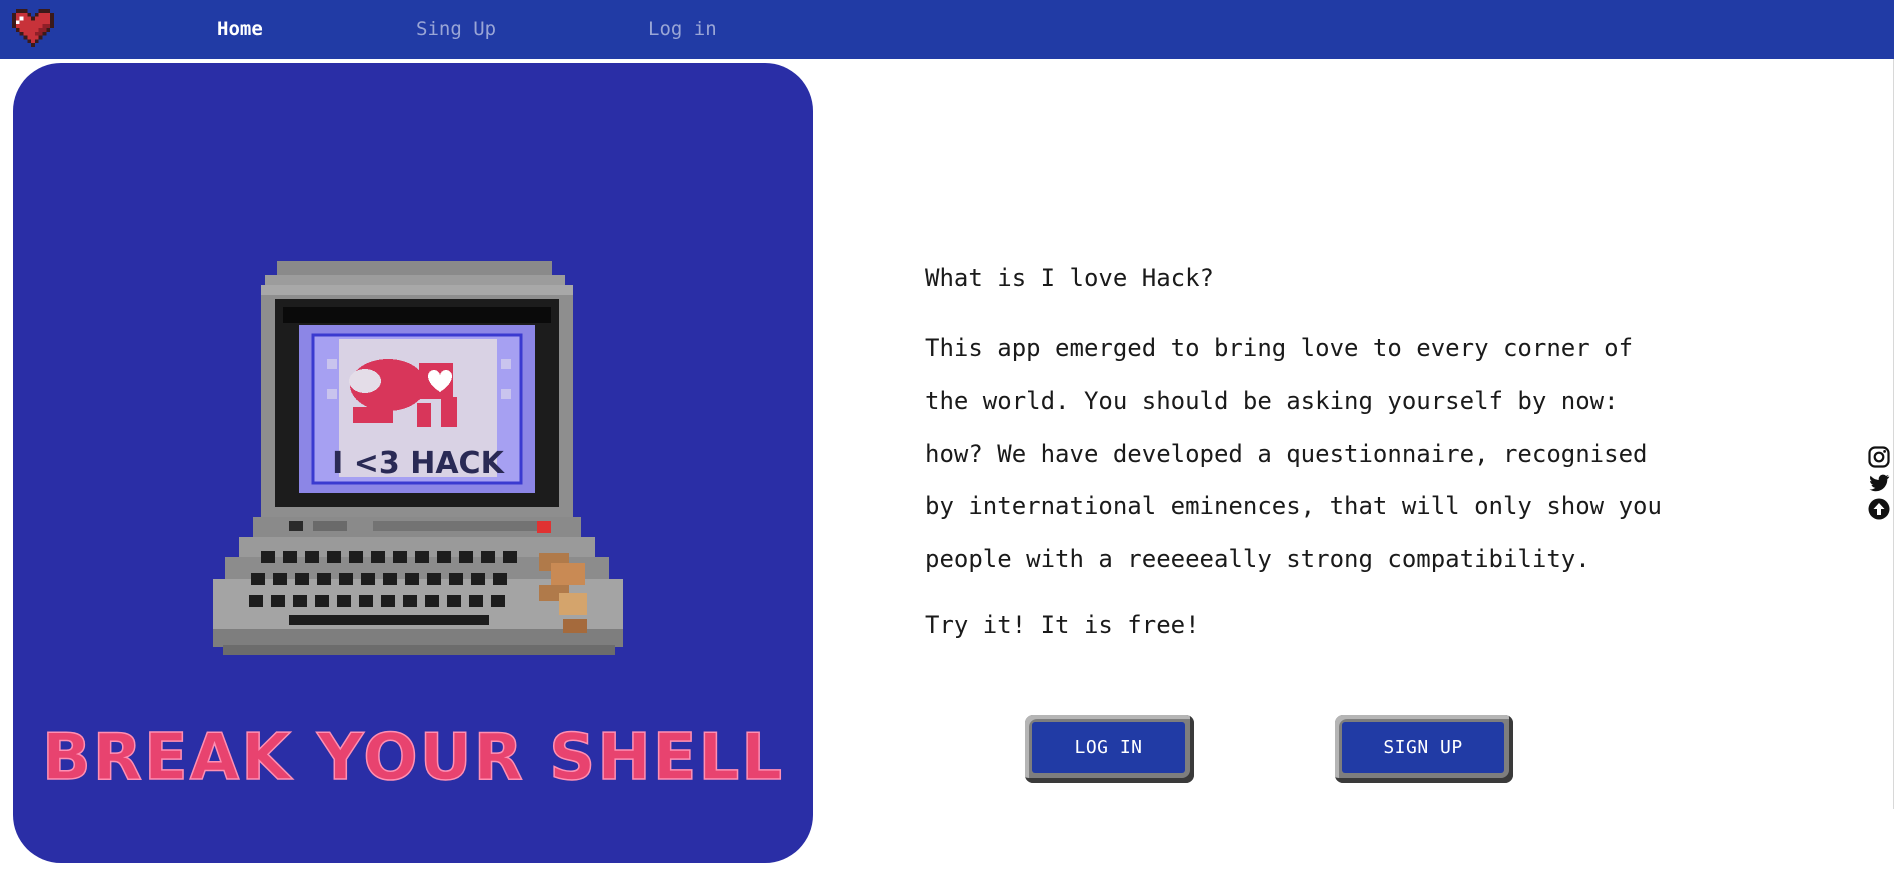 The width and height of the screenshot is (1894, 883). I want to click on arrow-up-circle-icon, so click(1879, 509).